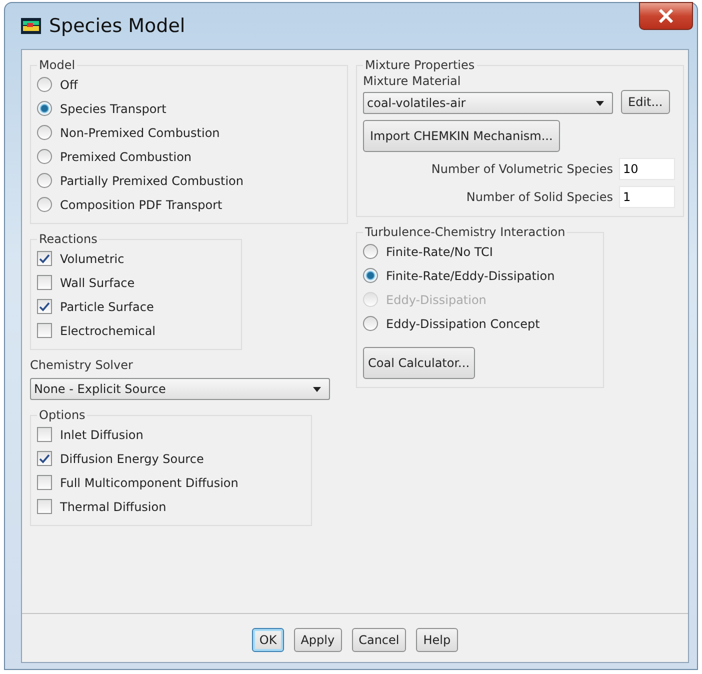 The width and height of the screenshot is (702, 674). Describe the element at coordinates (69, 85) in the screenshot. I see `radio-label: Off` at that location.